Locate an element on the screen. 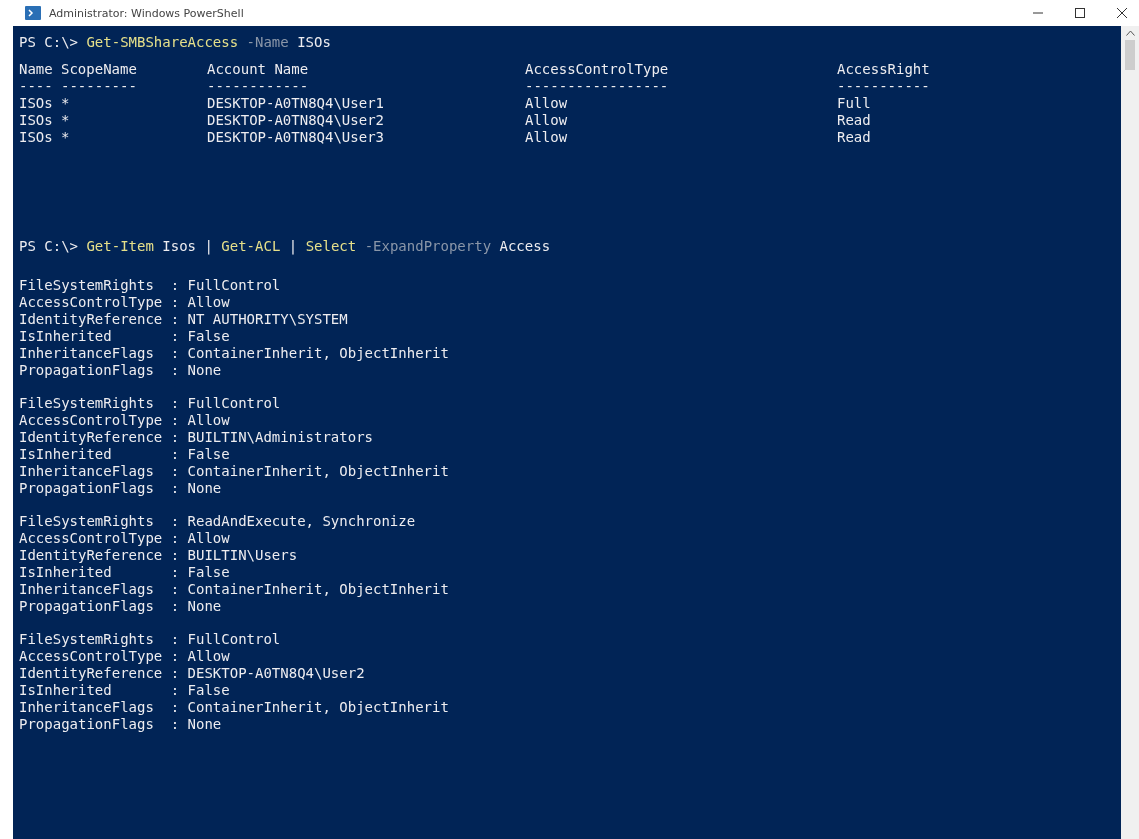  table-cell-text: DESKTOP-A0TN8Q4\User1 is located at coordinates (296, 103).